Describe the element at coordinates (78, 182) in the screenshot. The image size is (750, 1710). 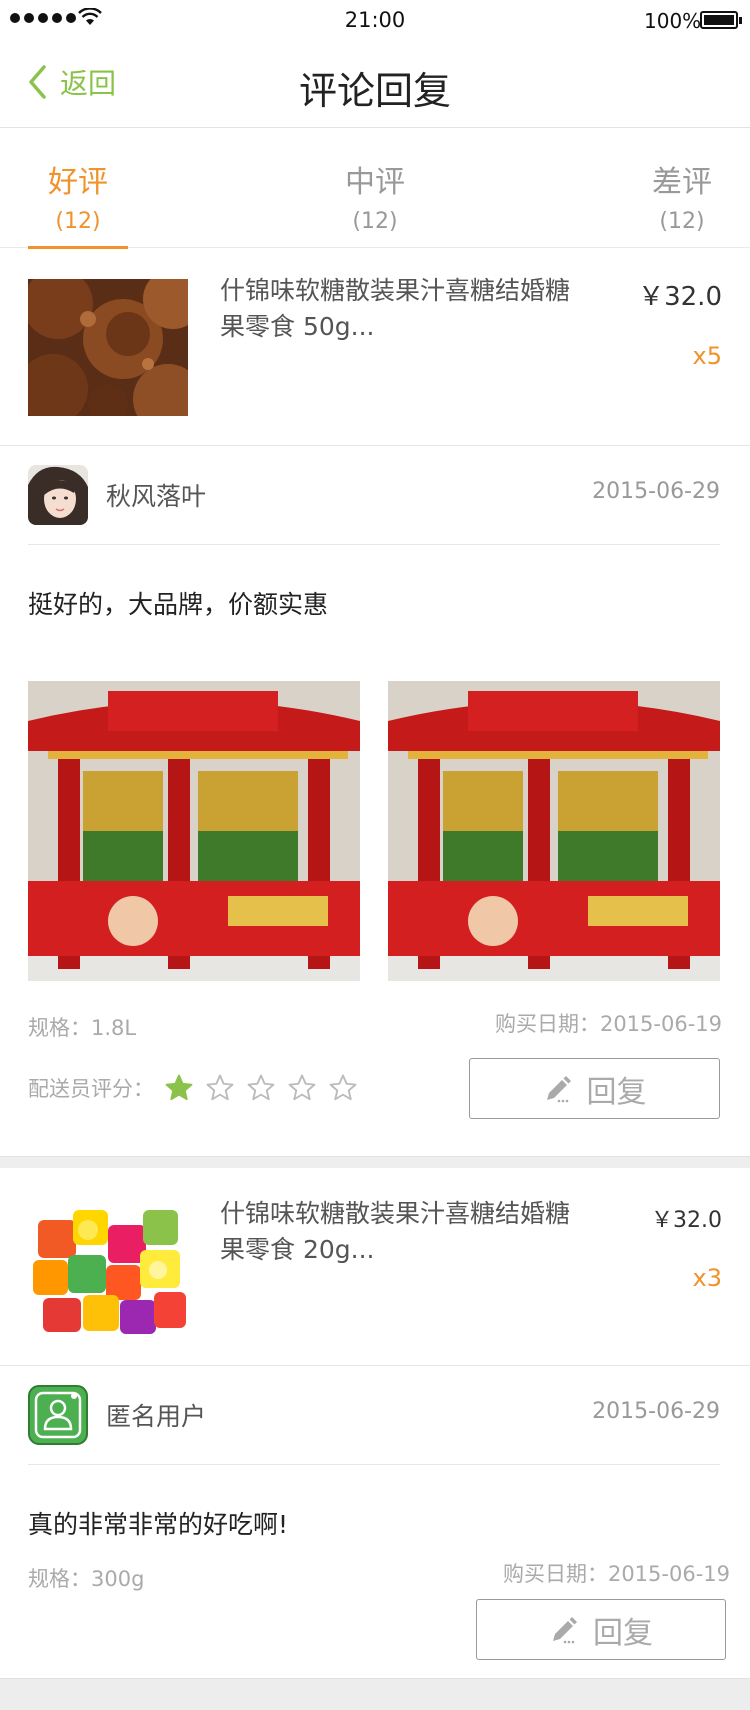
I see `tab-label: 好评` at that location.